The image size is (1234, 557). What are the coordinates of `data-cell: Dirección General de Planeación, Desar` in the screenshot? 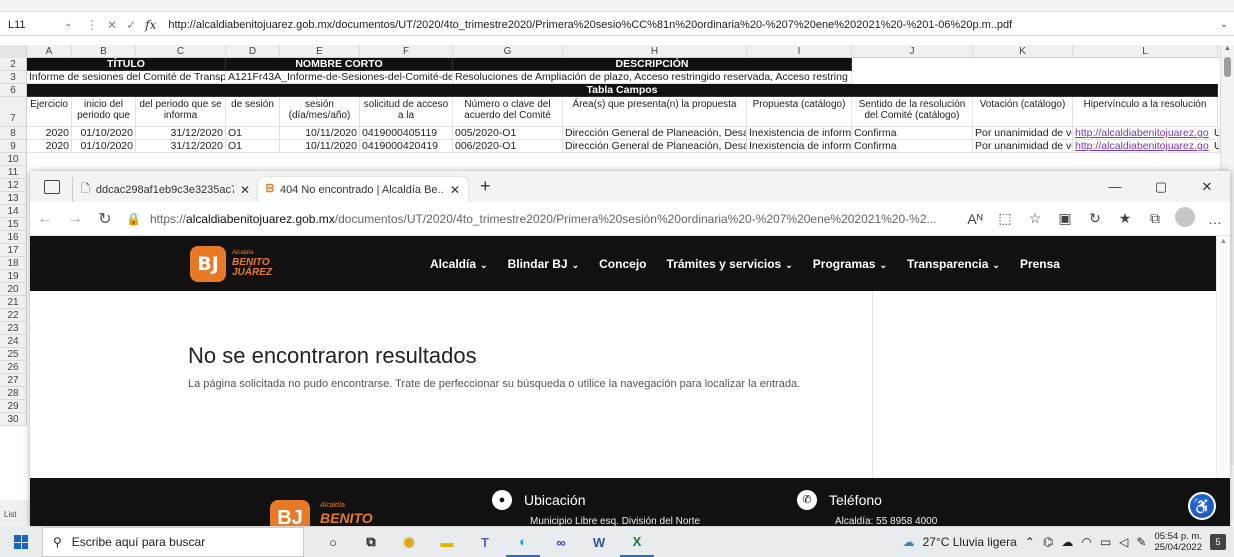 It's located at (655, 146).